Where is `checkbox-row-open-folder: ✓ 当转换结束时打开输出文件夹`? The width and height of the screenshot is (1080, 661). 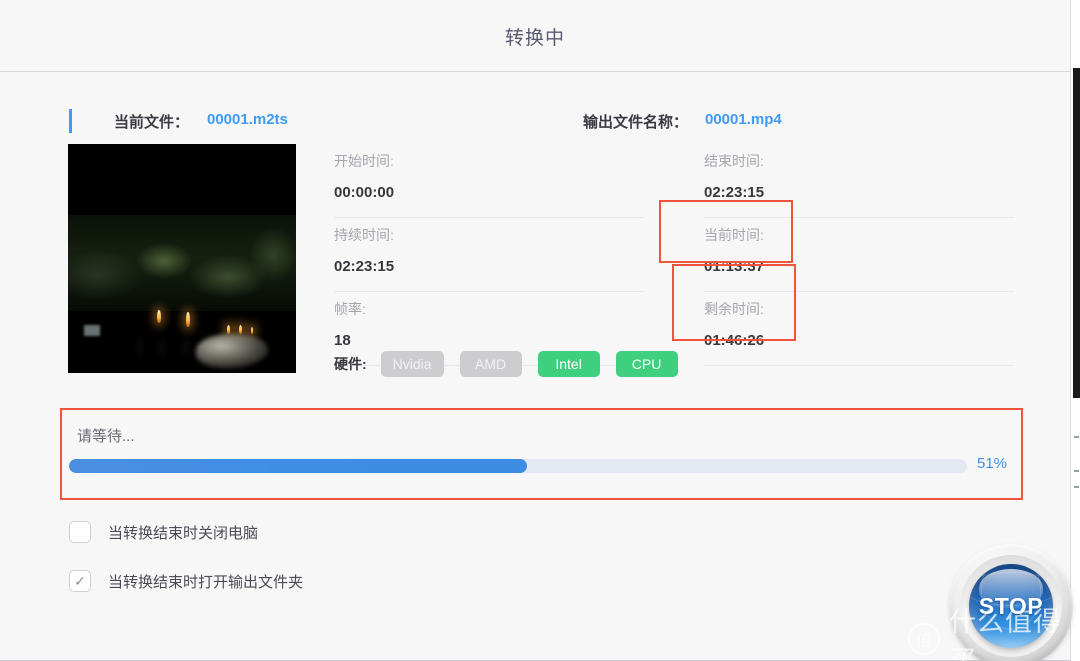
checkbox-row-open-folder: ✓ 当转换结束时打开输出文件夹 is located at coordinates (186, 581).